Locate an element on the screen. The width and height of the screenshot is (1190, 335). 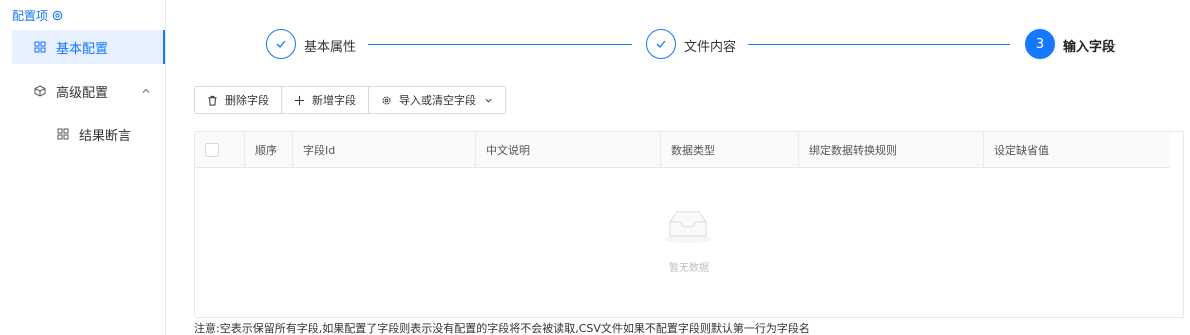
step-3-circle: 3 is located at coordinates (1040, 44).